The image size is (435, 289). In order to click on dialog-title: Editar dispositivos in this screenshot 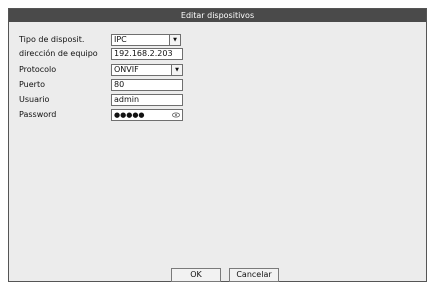, I will do `click(217, 15)`.